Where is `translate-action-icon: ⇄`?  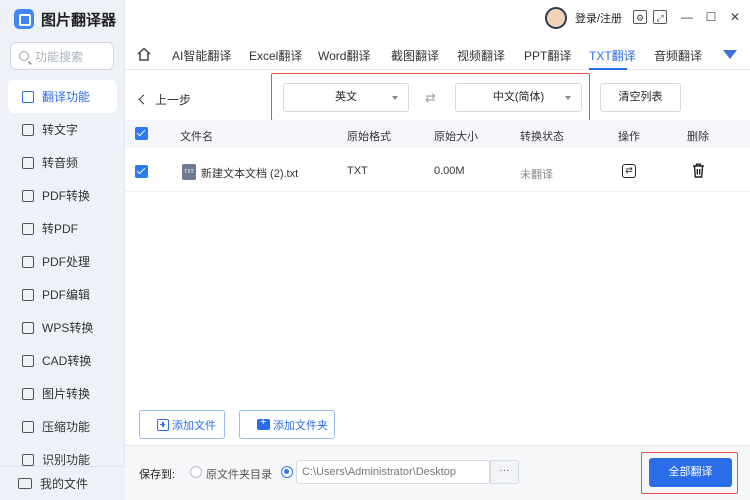
translate-action-icon: ⇄ is located at coordinates (629, 171).